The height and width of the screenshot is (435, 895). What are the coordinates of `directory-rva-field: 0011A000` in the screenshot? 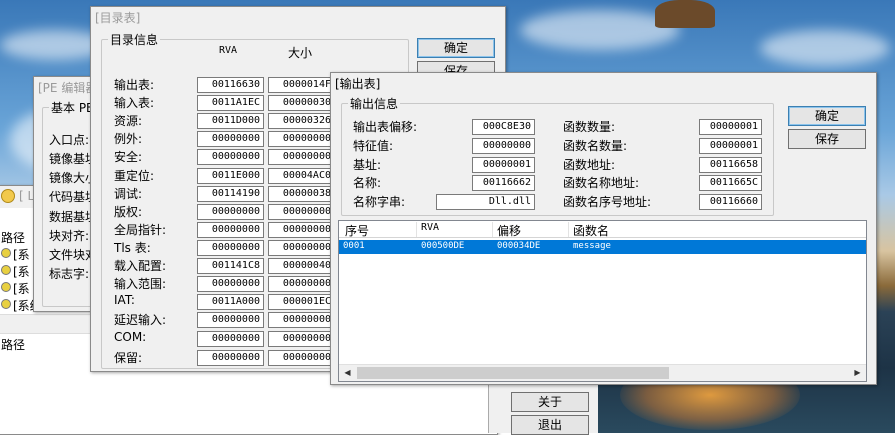 It's located at (230, 302).